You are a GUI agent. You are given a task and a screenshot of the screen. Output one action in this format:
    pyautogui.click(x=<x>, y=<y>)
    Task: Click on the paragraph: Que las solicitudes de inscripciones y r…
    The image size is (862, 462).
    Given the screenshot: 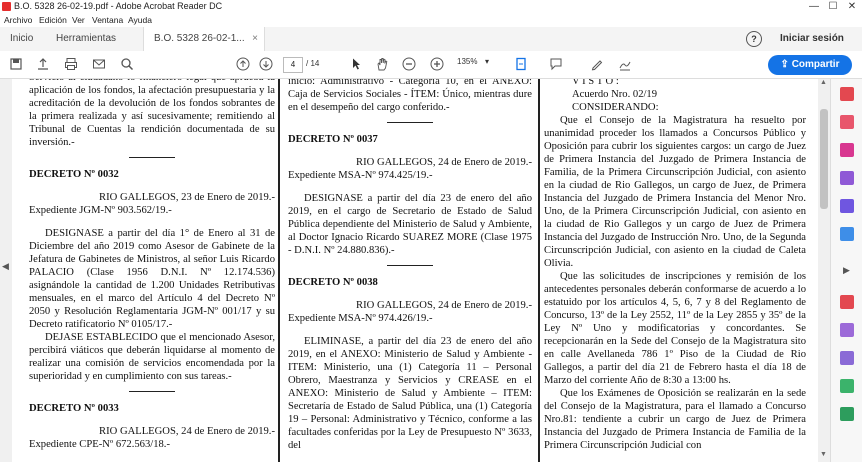 What is the action you would take?
    pyautogui.click(x=675, y=328)
    